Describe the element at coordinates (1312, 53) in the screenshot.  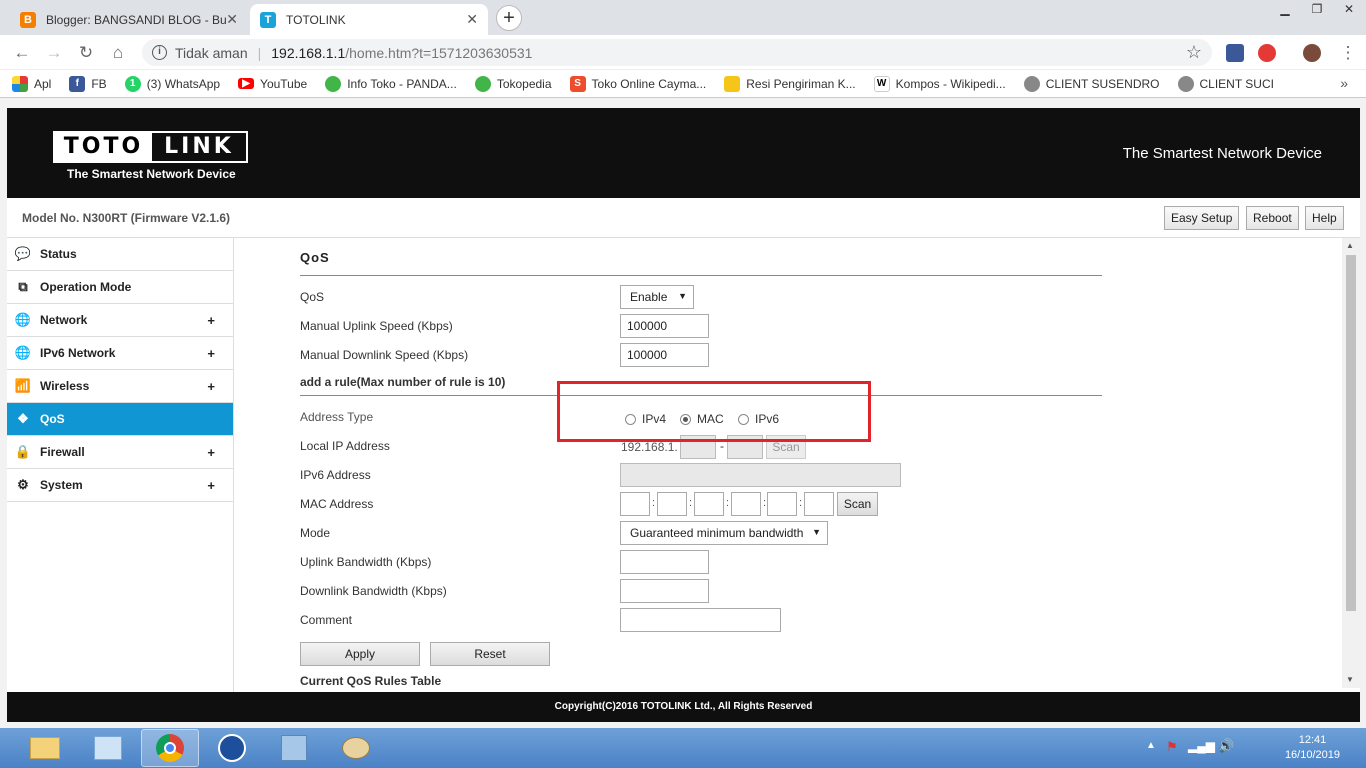
I see `profile-avatar` at that location.